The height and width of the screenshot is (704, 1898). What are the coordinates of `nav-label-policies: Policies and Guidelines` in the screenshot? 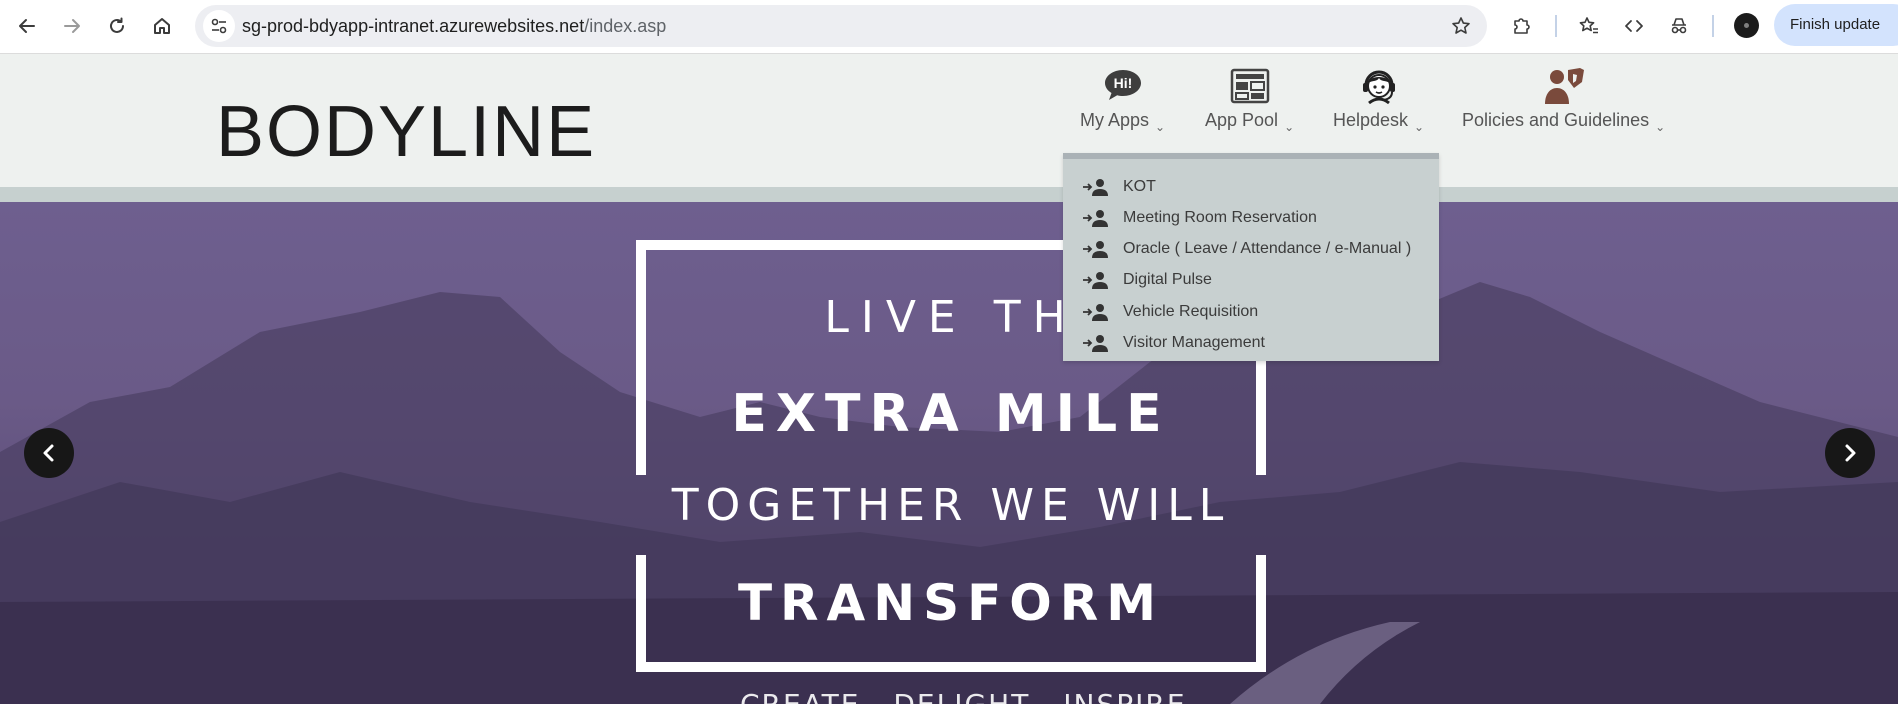 It's located at (1556, 120).